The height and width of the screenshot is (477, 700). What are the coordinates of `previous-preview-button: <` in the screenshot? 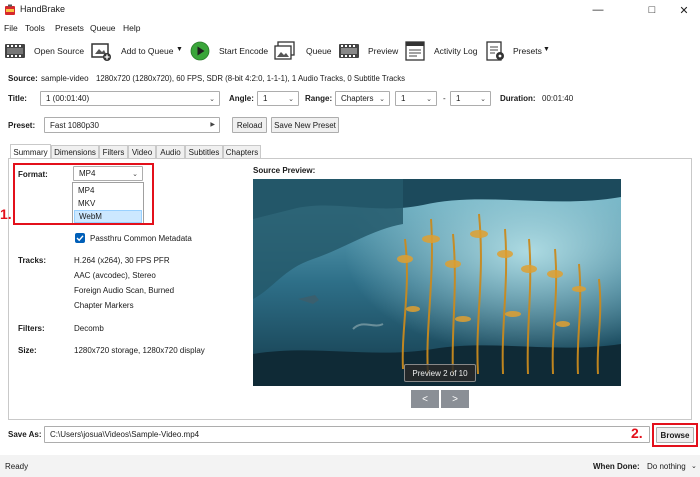 It's located at (425, 399).